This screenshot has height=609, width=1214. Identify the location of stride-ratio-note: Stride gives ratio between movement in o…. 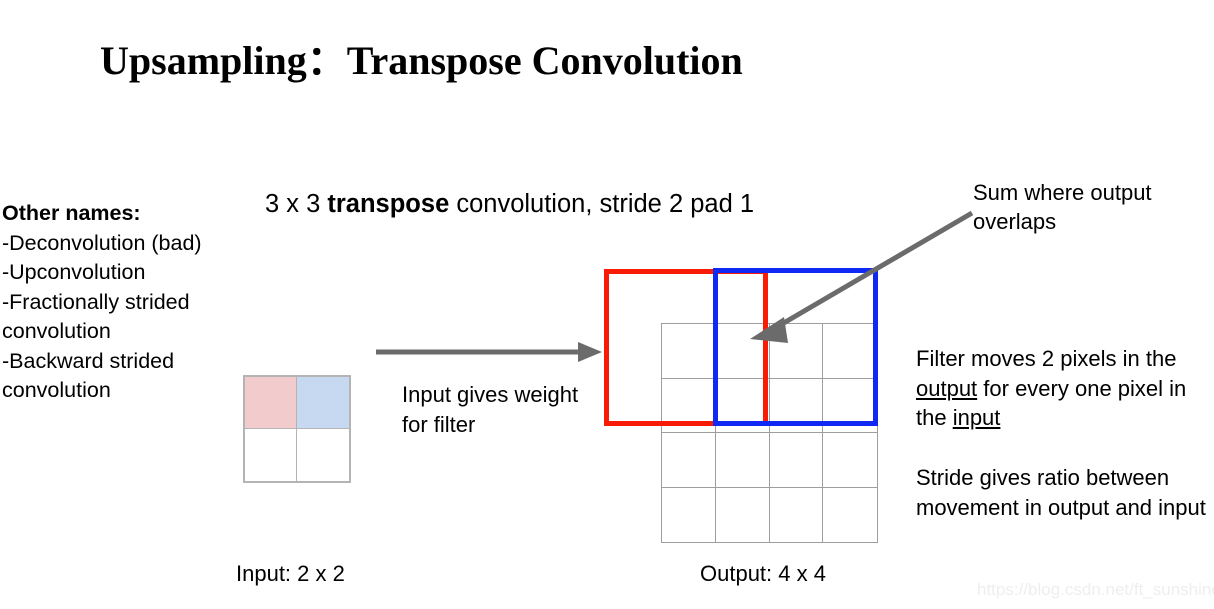
(1061, 492).